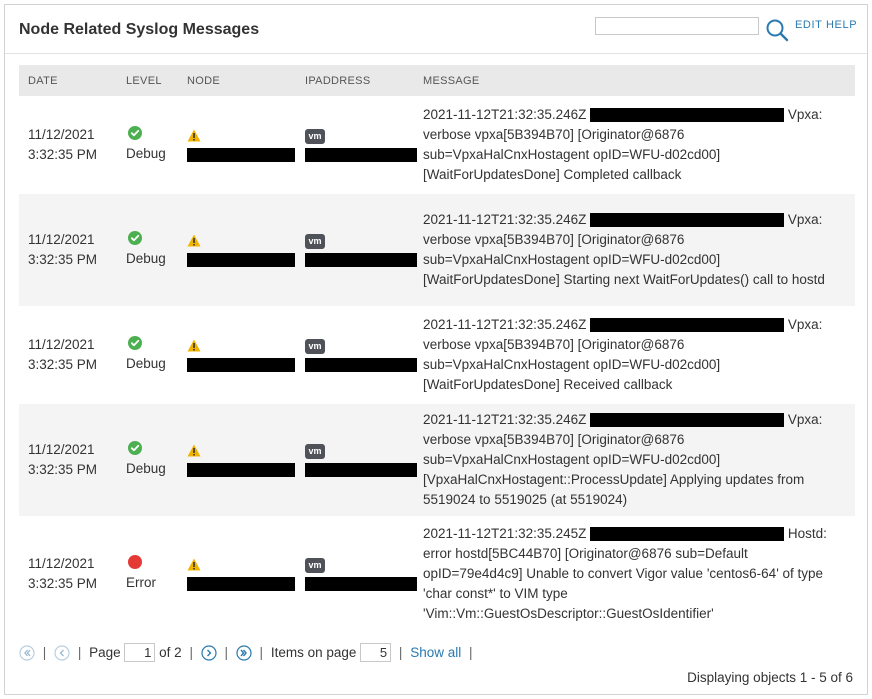  What do you see at coordinates (140, 652) in the screenshot?
I see `page-number-input` at bounding box center [140, 652].